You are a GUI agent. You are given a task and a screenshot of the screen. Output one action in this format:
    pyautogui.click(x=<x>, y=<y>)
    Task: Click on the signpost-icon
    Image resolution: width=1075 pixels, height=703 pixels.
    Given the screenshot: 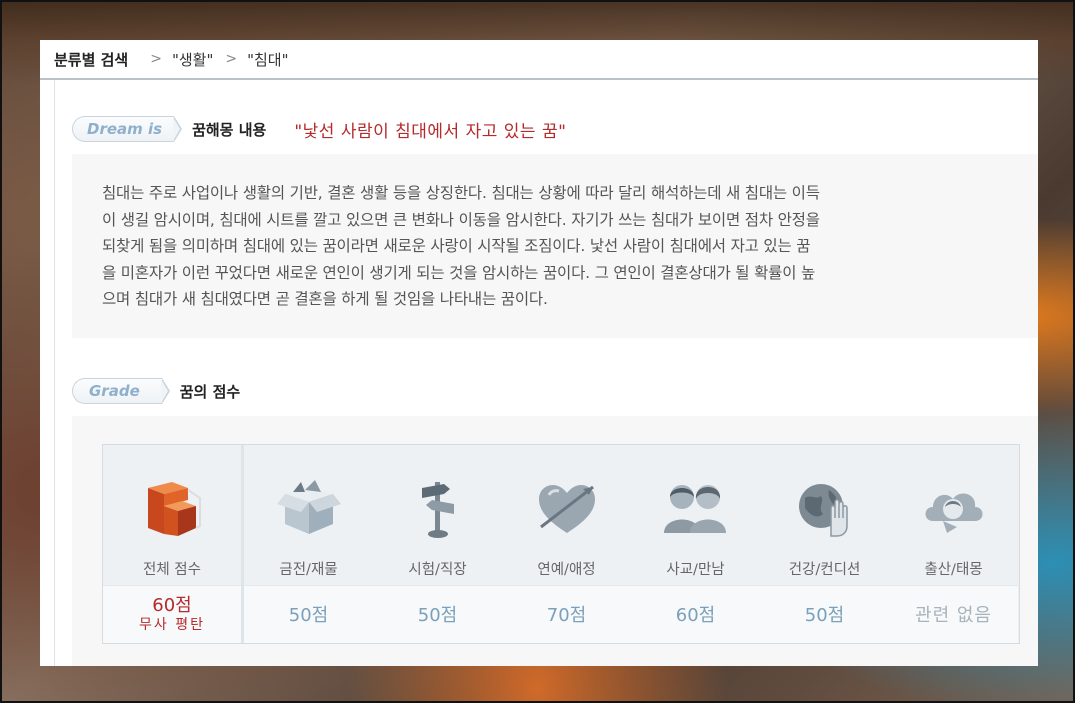 What is the action you would take?
    pyautogui.click(x=438, y=509)
    